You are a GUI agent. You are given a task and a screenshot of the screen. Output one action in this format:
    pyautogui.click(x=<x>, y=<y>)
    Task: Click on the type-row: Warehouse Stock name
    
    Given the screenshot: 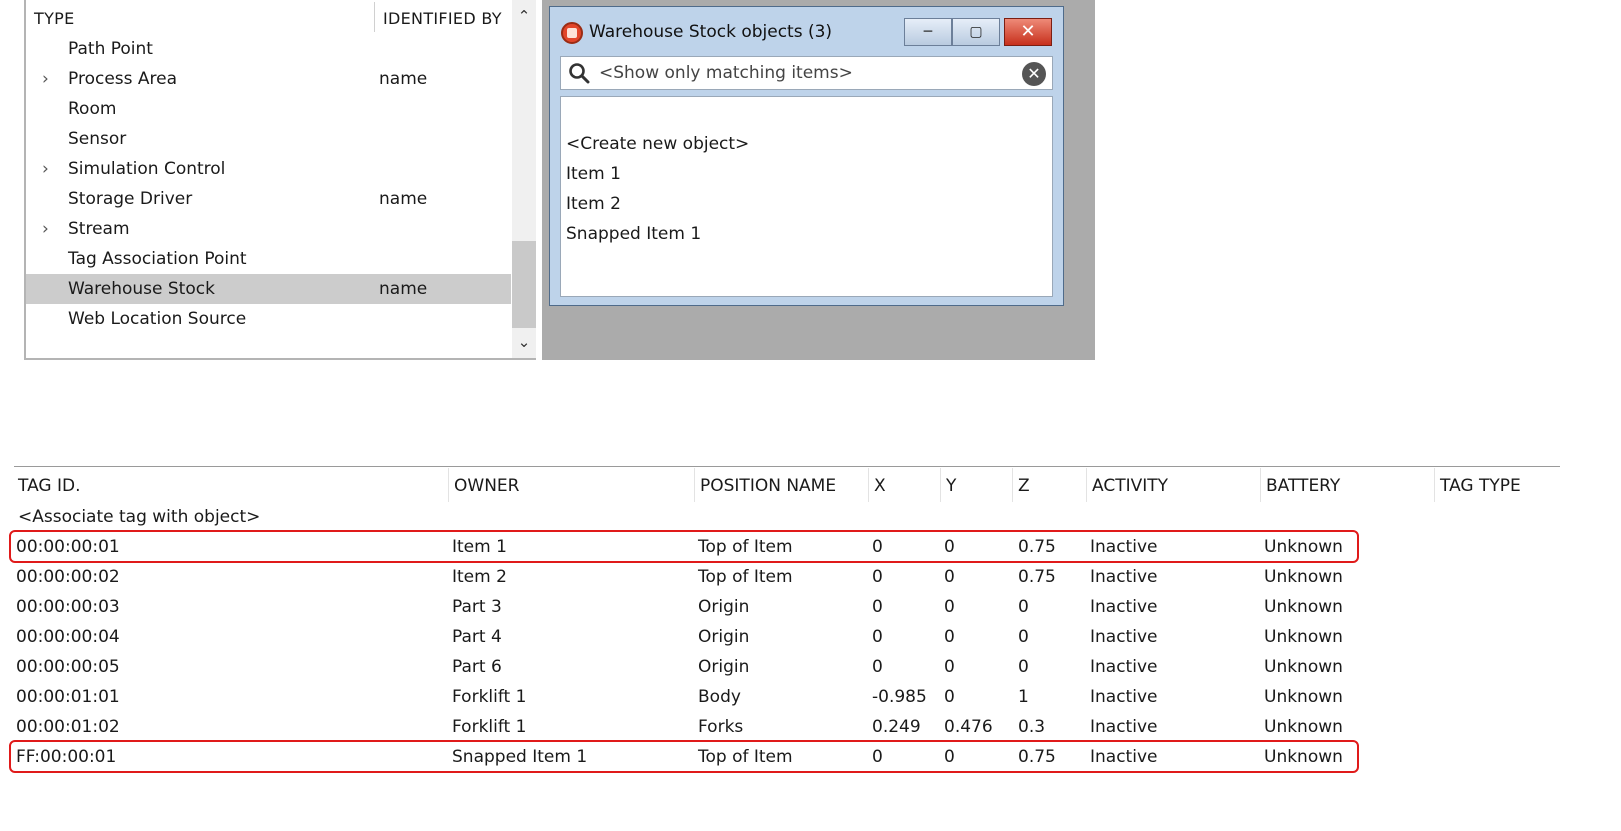 What is the action you would take?
    pyautogui.click(x=268, y=289)
    